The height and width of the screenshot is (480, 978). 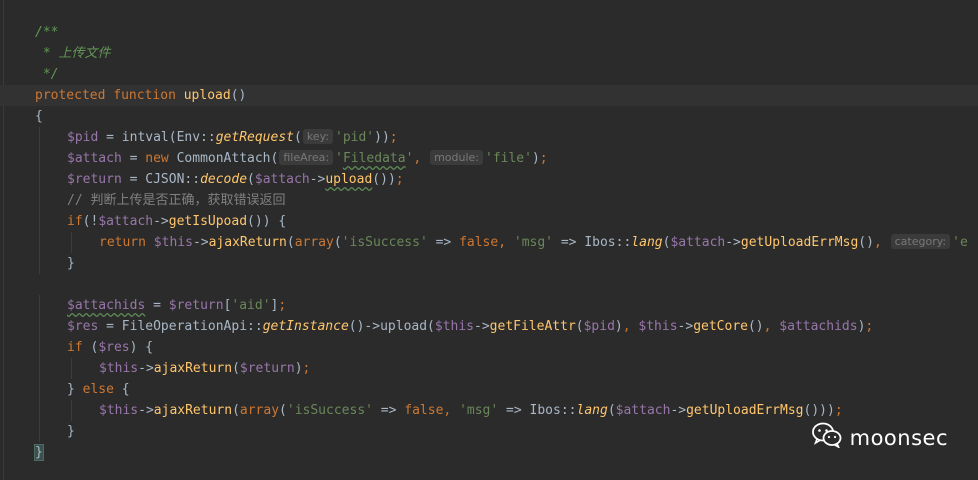 What do you see at coordinates (489, 263) in the screenshot?
I see `code-line: }` at bounding box center [489, 263].